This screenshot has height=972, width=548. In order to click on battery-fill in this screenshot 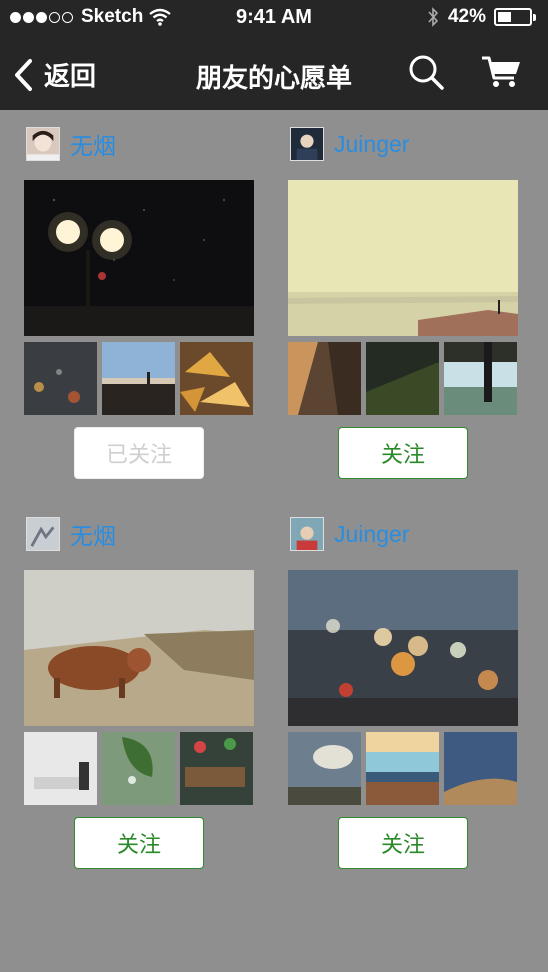, I will do `click(504, 17)`.